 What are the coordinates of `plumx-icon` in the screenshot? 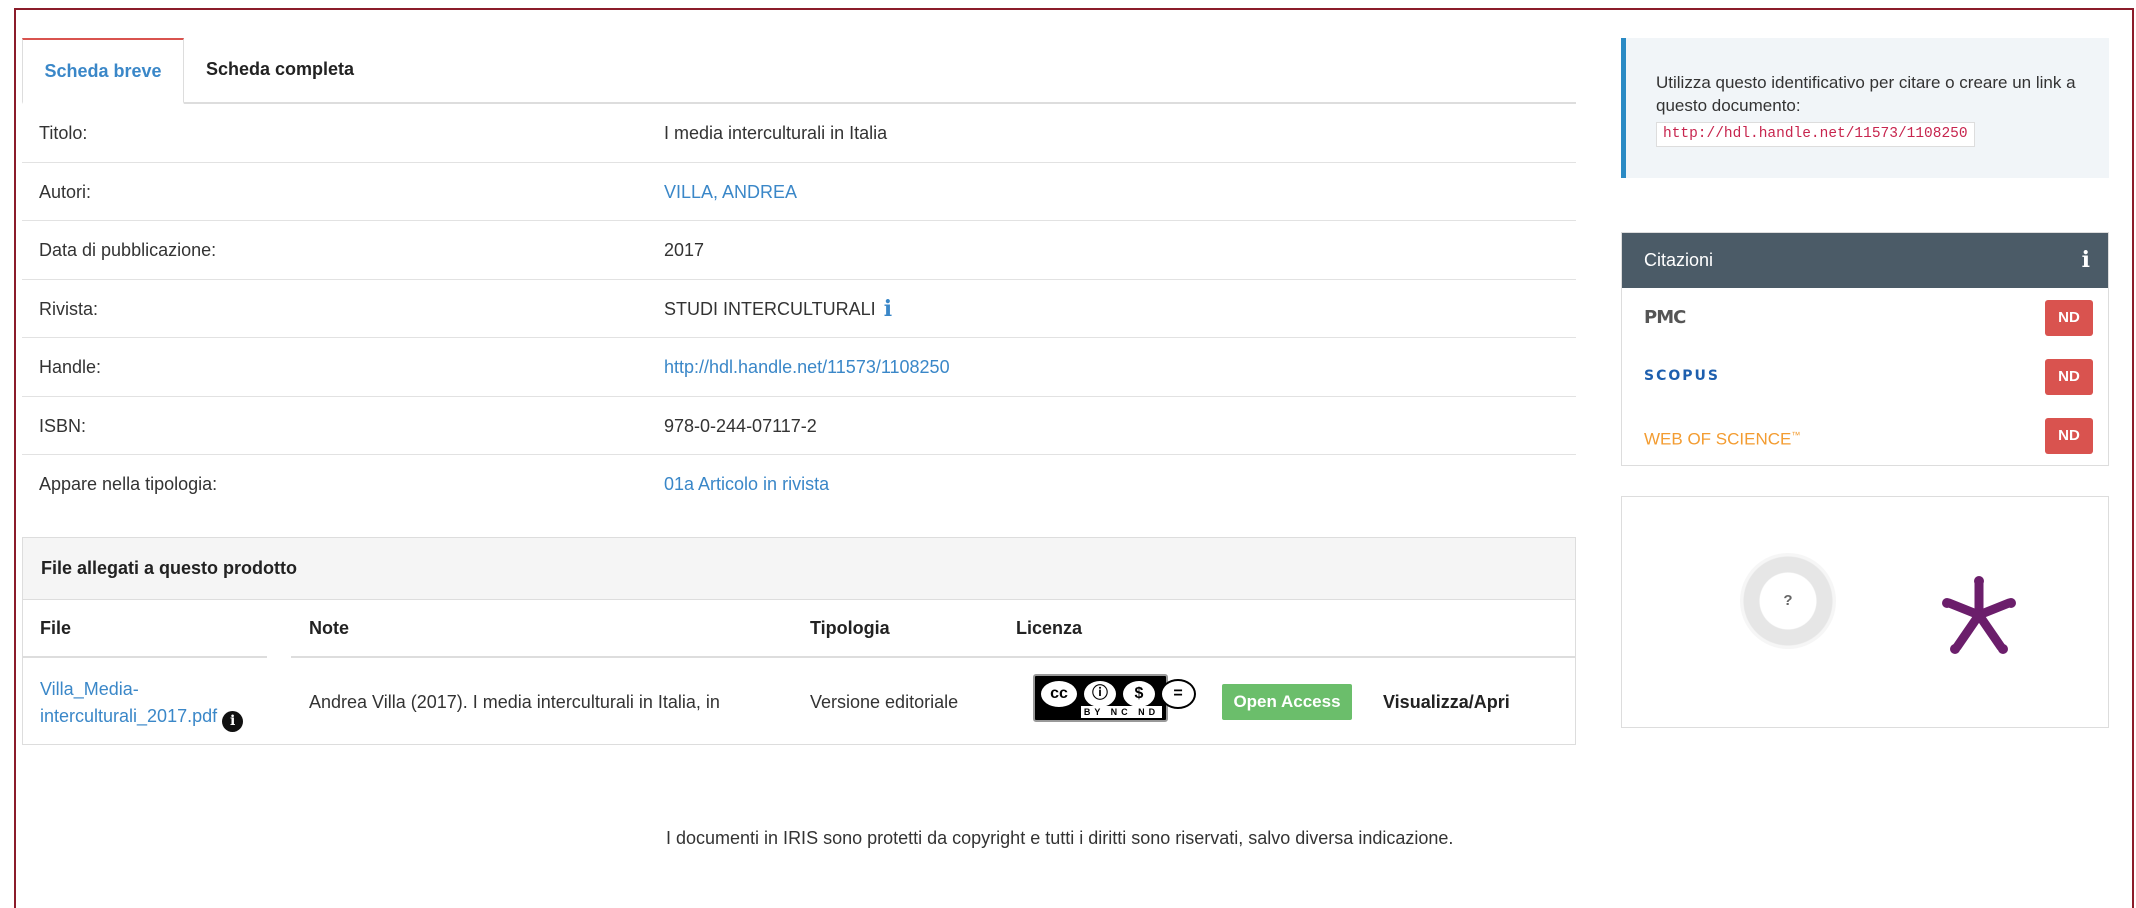 It's located at (1979, 615).